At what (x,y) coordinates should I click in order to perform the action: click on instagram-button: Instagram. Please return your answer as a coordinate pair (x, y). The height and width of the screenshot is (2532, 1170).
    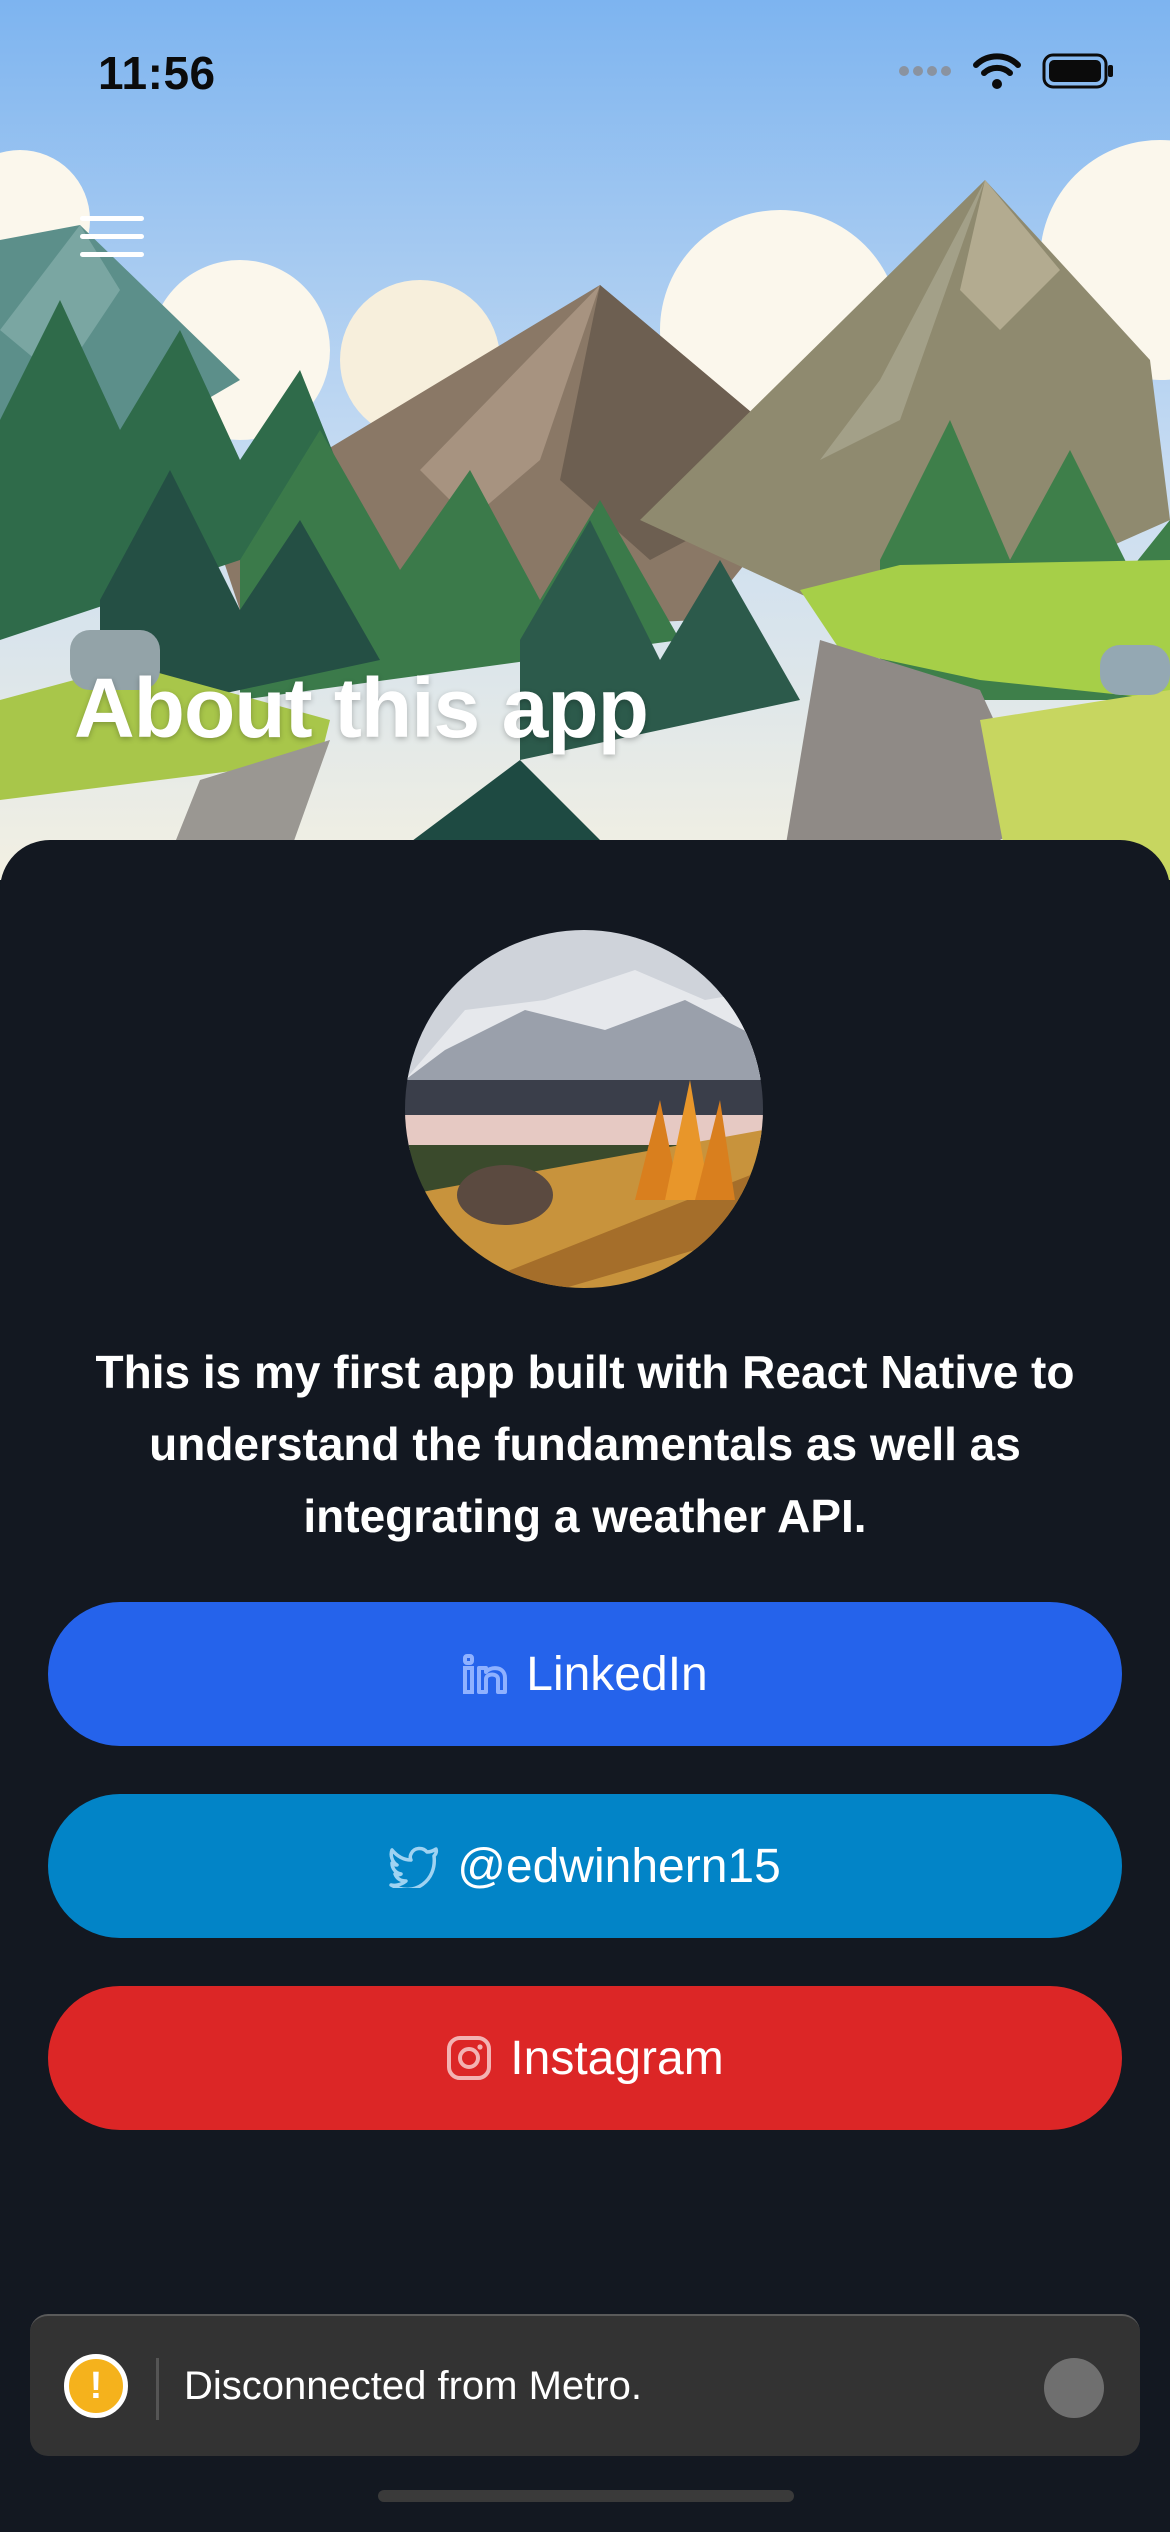
    Looking at the image, I should click on (585, 2058).